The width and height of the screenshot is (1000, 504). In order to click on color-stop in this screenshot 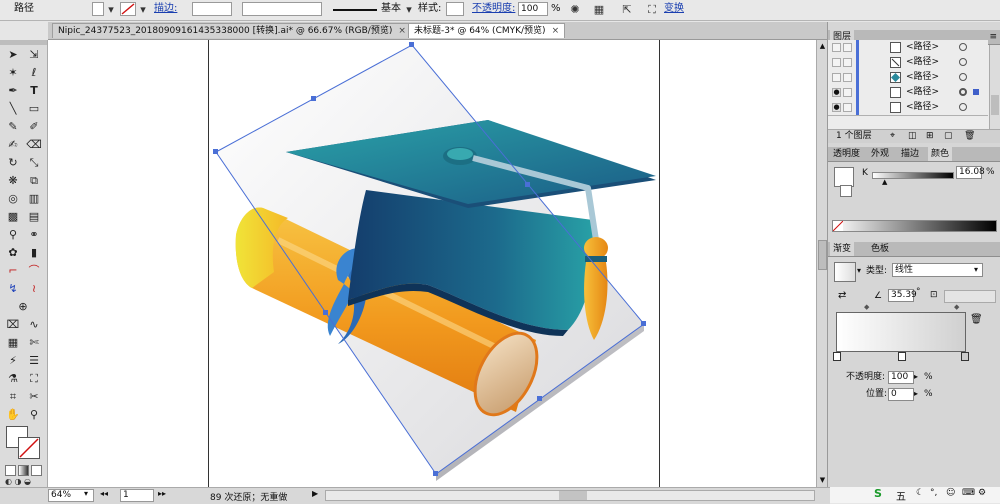, I will do `click(902, 356)`.